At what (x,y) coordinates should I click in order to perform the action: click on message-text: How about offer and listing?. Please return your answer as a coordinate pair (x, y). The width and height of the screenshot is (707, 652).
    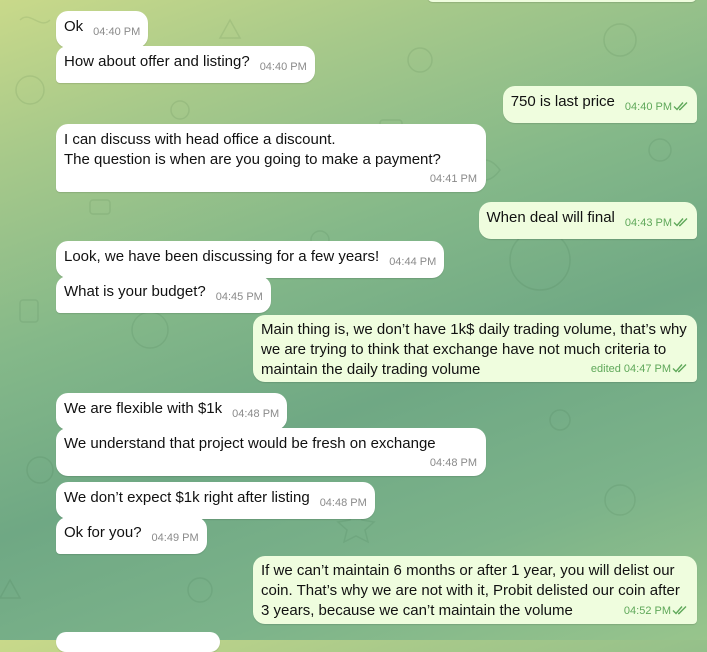
    Looking at the image, I should click on (157, 61).